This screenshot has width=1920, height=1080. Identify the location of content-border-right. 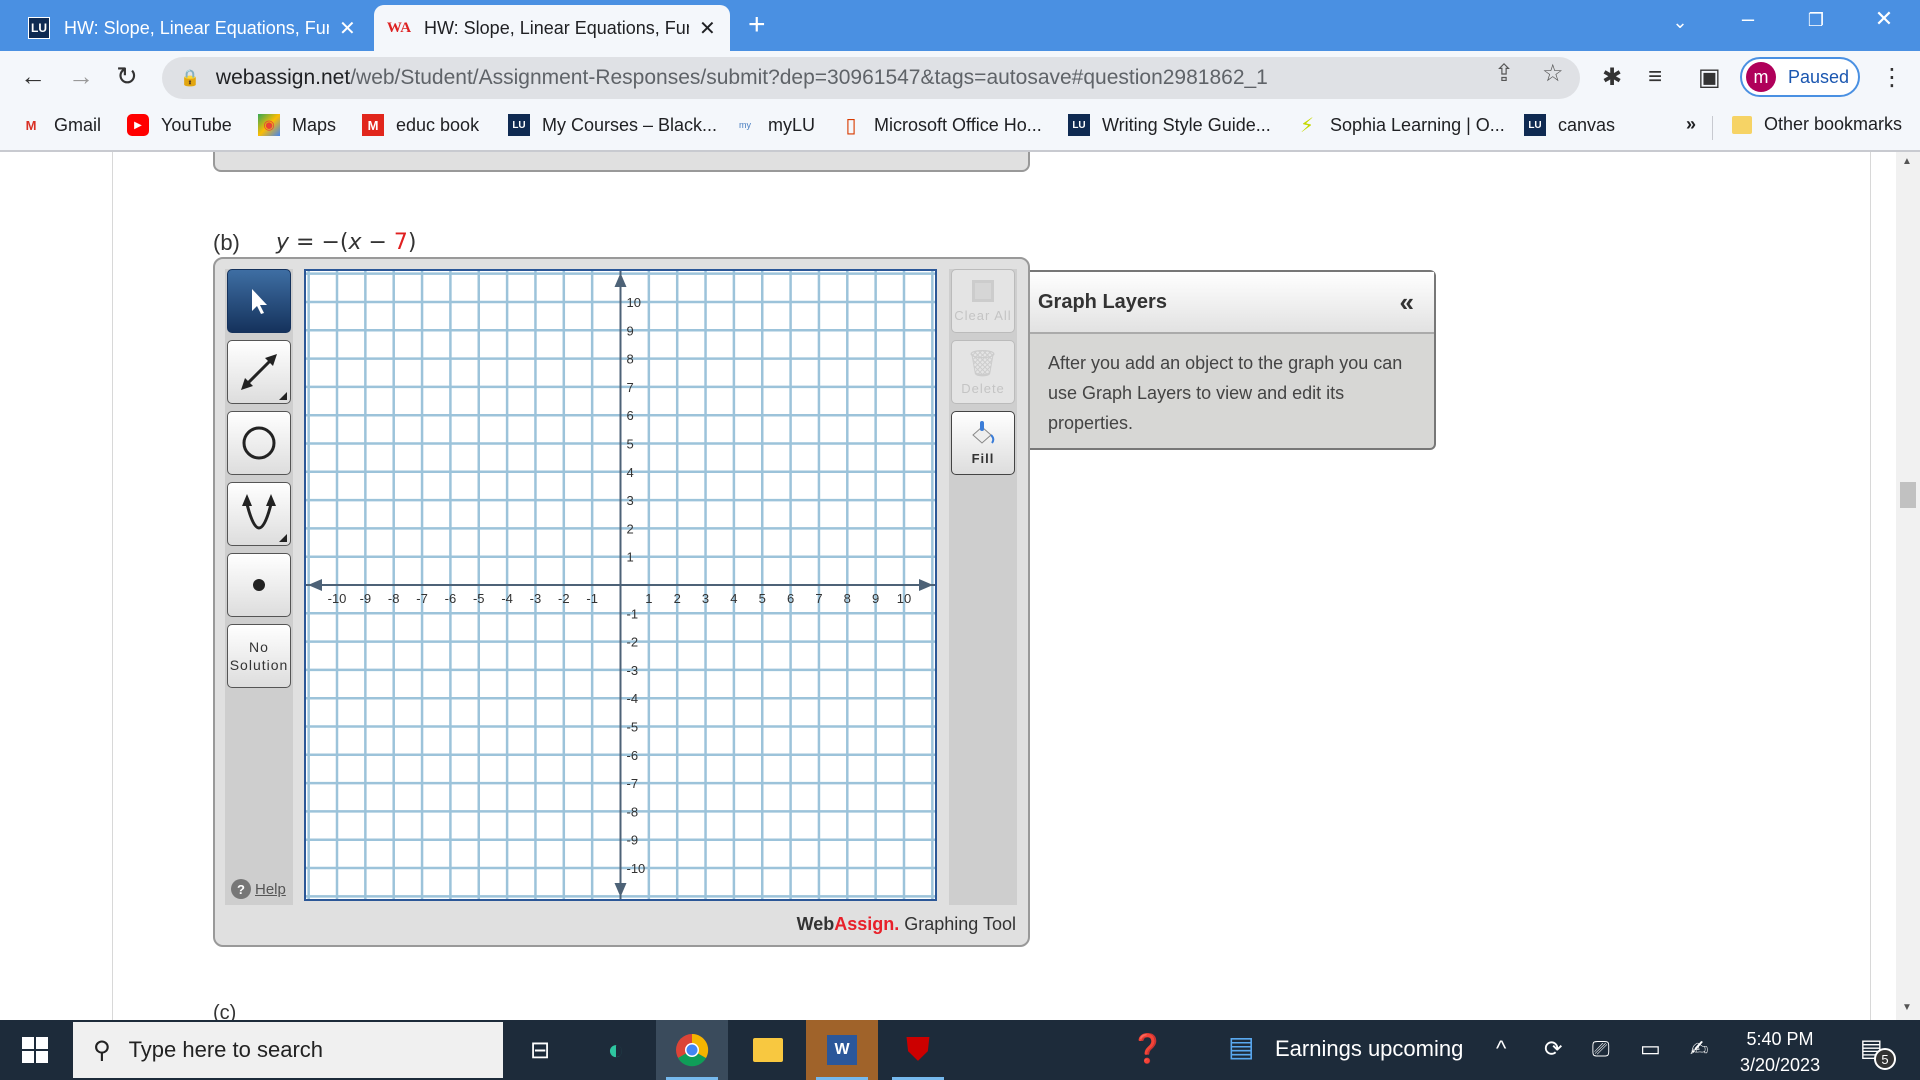
(1870, 586).